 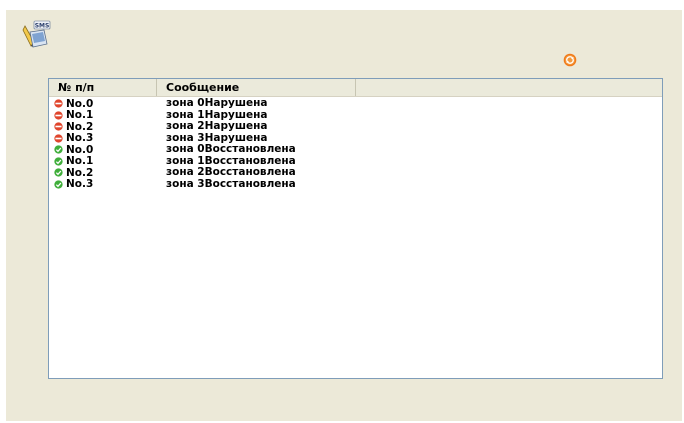 What do you see at coordinates (355, 149) in the screenshot?
I see `list-item: No.0 зона 0Восстановлена` at bounding box center [355, 149].